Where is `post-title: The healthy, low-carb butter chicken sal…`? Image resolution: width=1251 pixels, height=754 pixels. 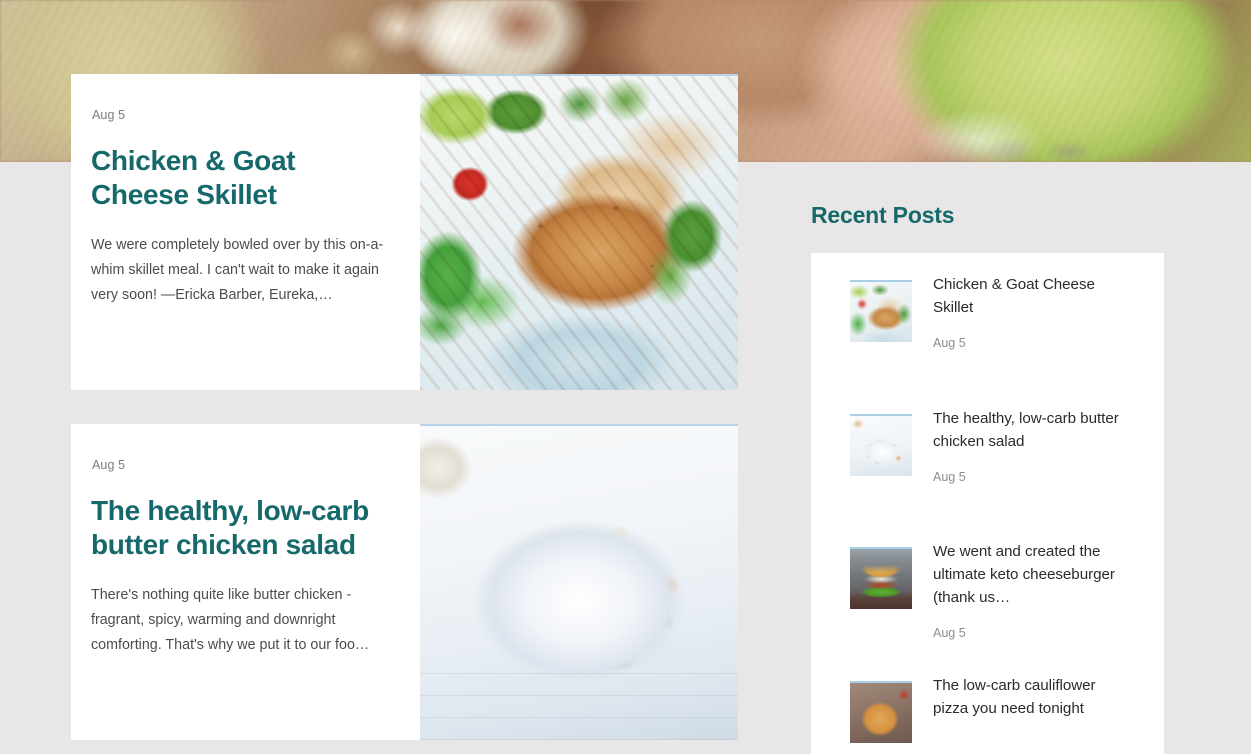 post-title: The healthy, low-carb butter chicken sal… is located at coordinates (240, 528).